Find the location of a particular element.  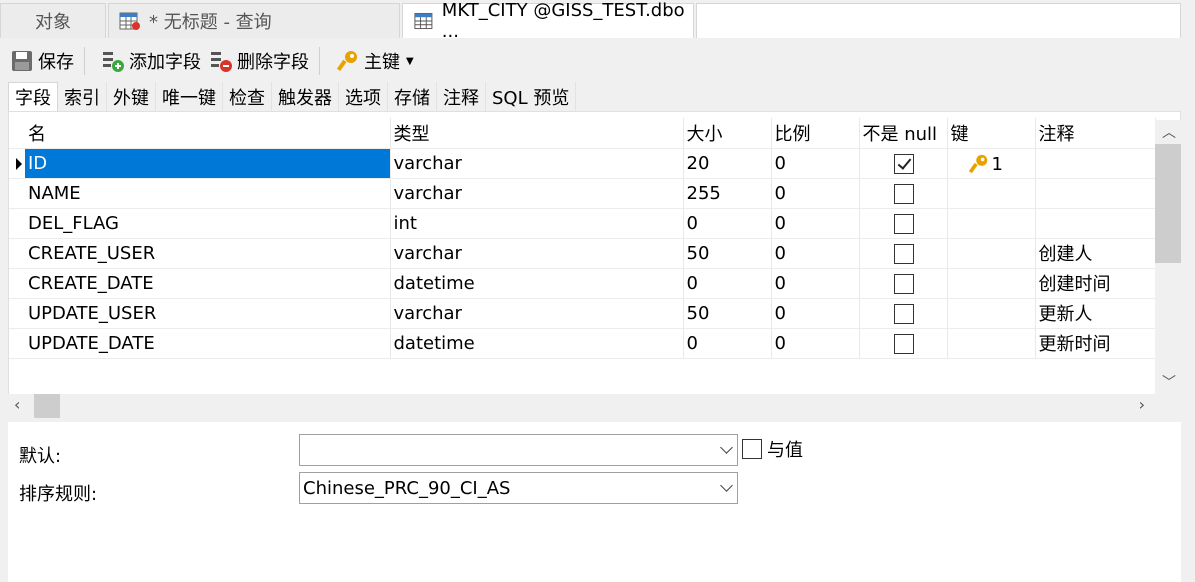

field-name-cell: CREATE_USER is located at coordinates (208, 253).